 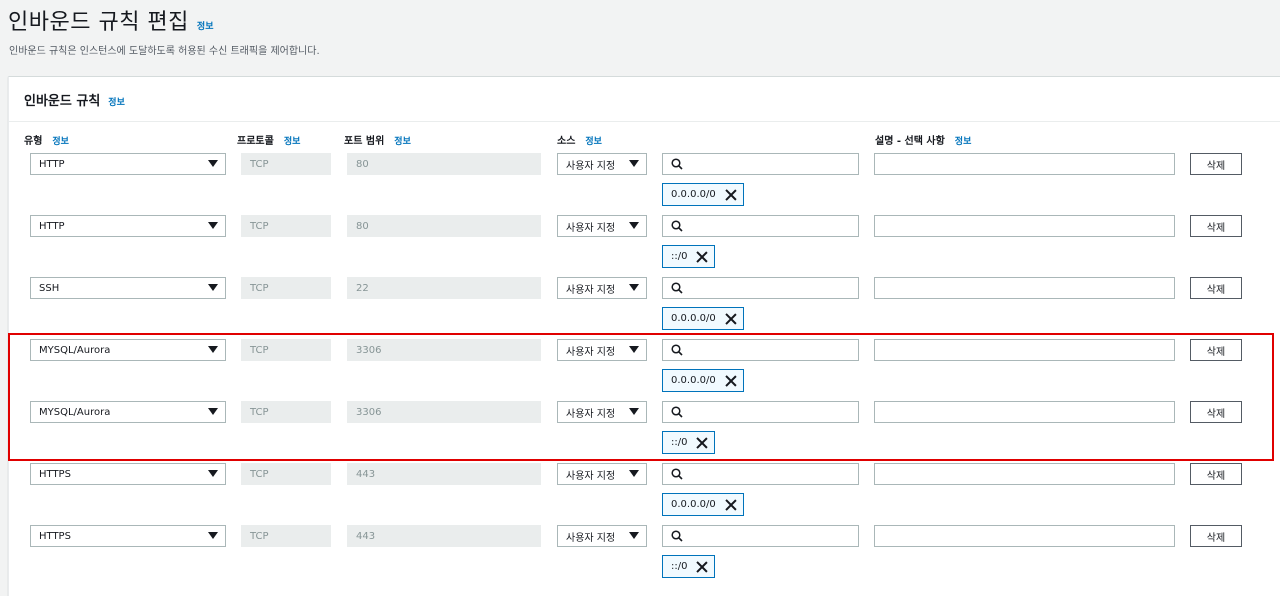 I want to click on column-header-port-range: 포트 범위 정보, so click(x=377, y=139).